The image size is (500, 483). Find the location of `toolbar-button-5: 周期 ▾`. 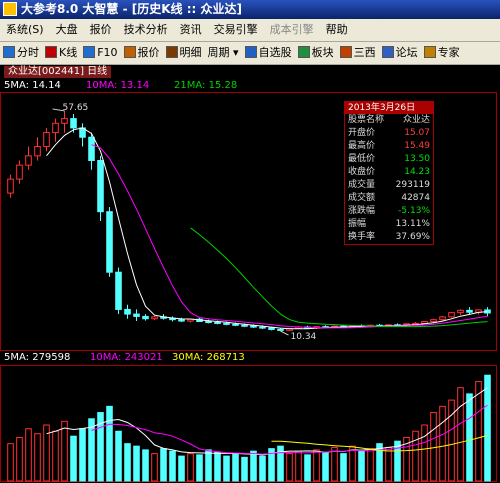

toolbar-button-5: 周期 ▾ is located at coordinates (223, 53).